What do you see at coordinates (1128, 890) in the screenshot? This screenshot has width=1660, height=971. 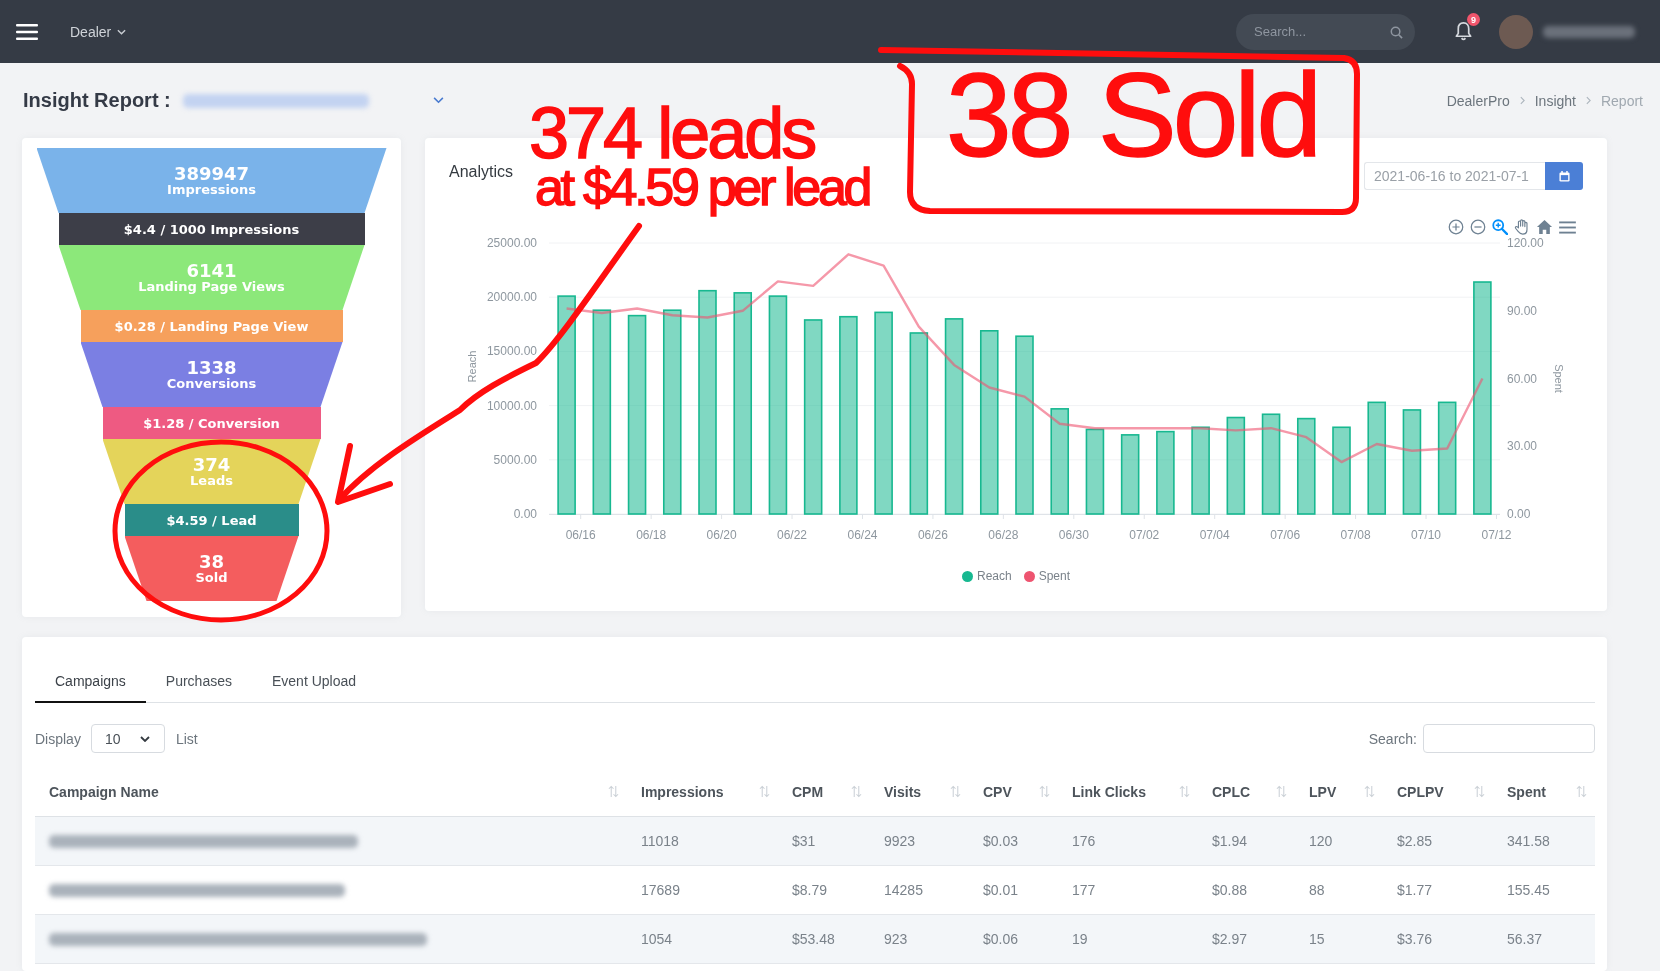 I see `table-cell: 177` at bounding box center [1128, 890].